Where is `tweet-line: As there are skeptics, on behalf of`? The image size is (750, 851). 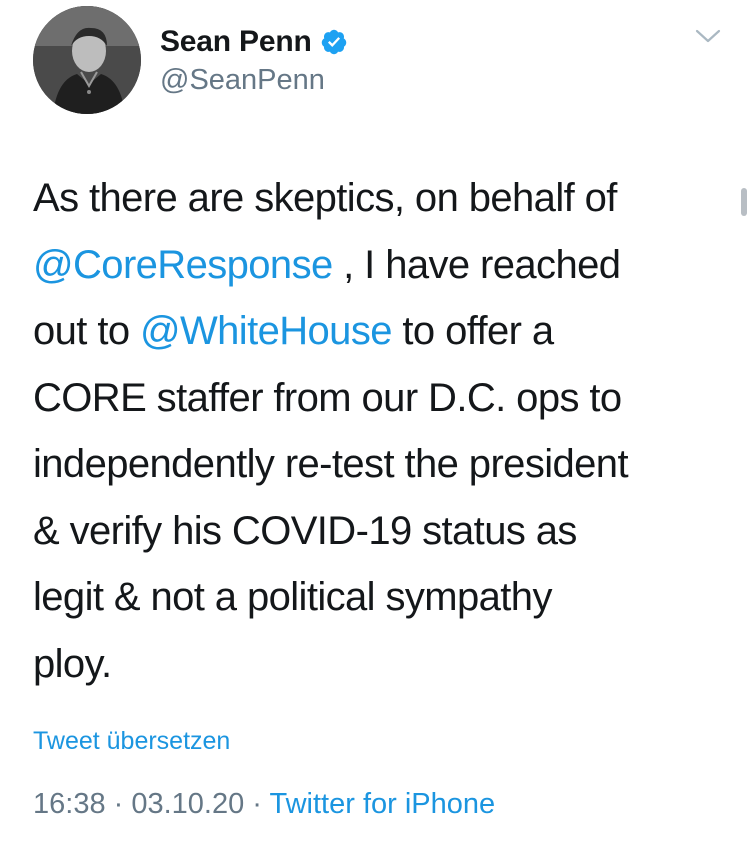
tweet-line: As there are skeptics, on behalf of is located at coordinates (325, 198).